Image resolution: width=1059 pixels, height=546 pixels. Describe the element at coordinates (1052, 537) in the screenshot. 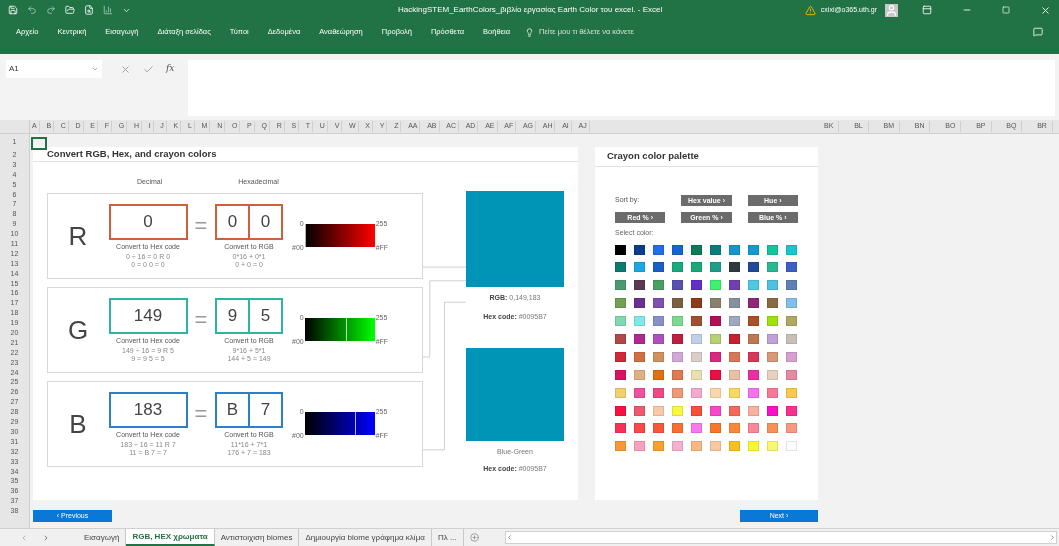

I see `scroll-right-icon` at that location.